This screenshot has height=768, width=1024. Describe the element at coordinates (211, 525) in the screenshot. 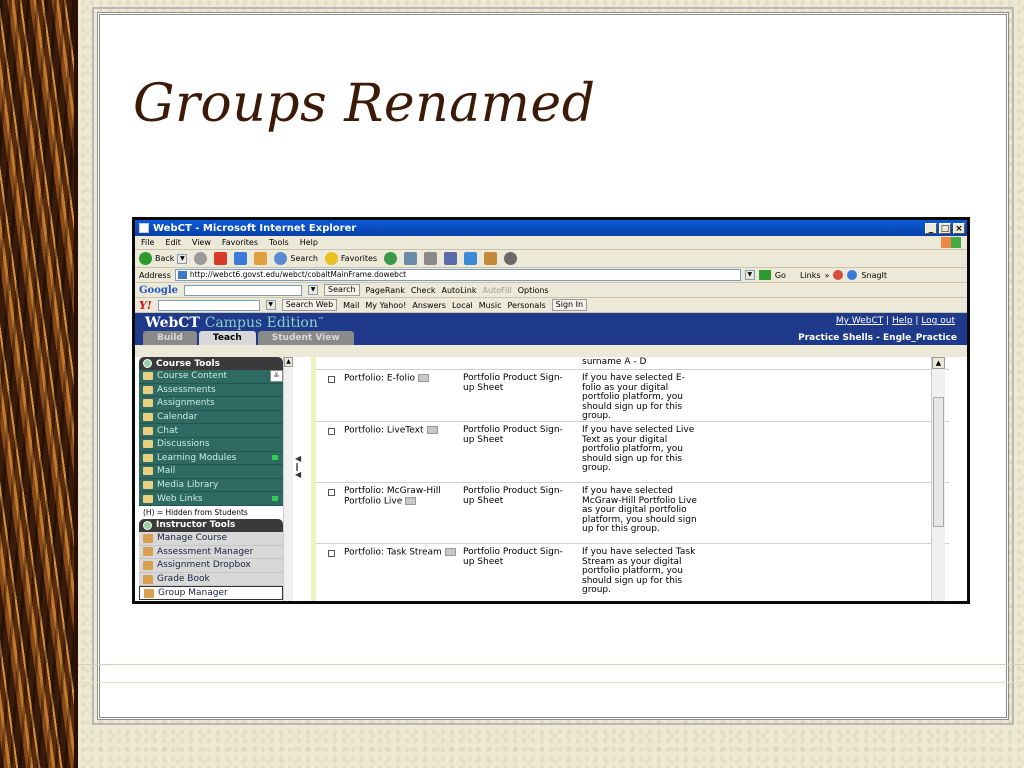

I see `instructor-tools-header: Instructor Tools` at that location.